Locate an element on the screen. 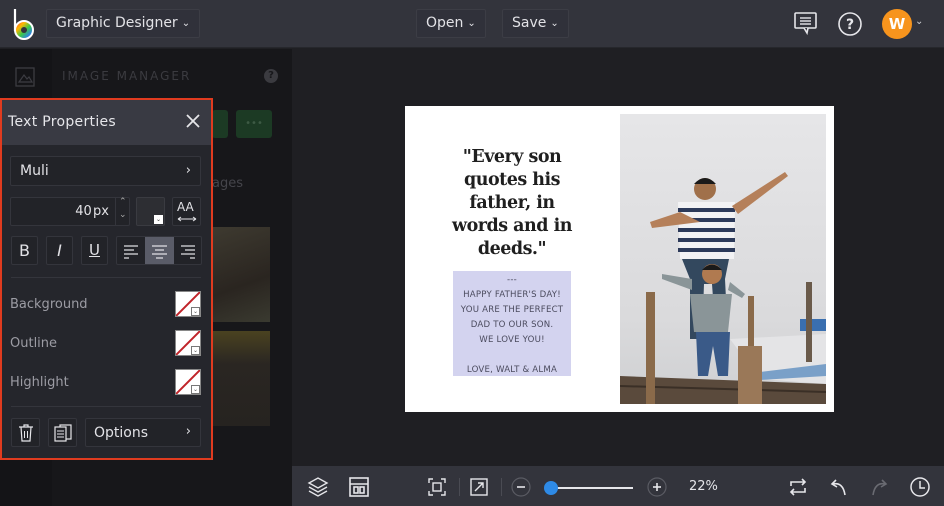 The width and height of the screenshot is (944, 506). save-label: Save is located at coordinates (529, 23).